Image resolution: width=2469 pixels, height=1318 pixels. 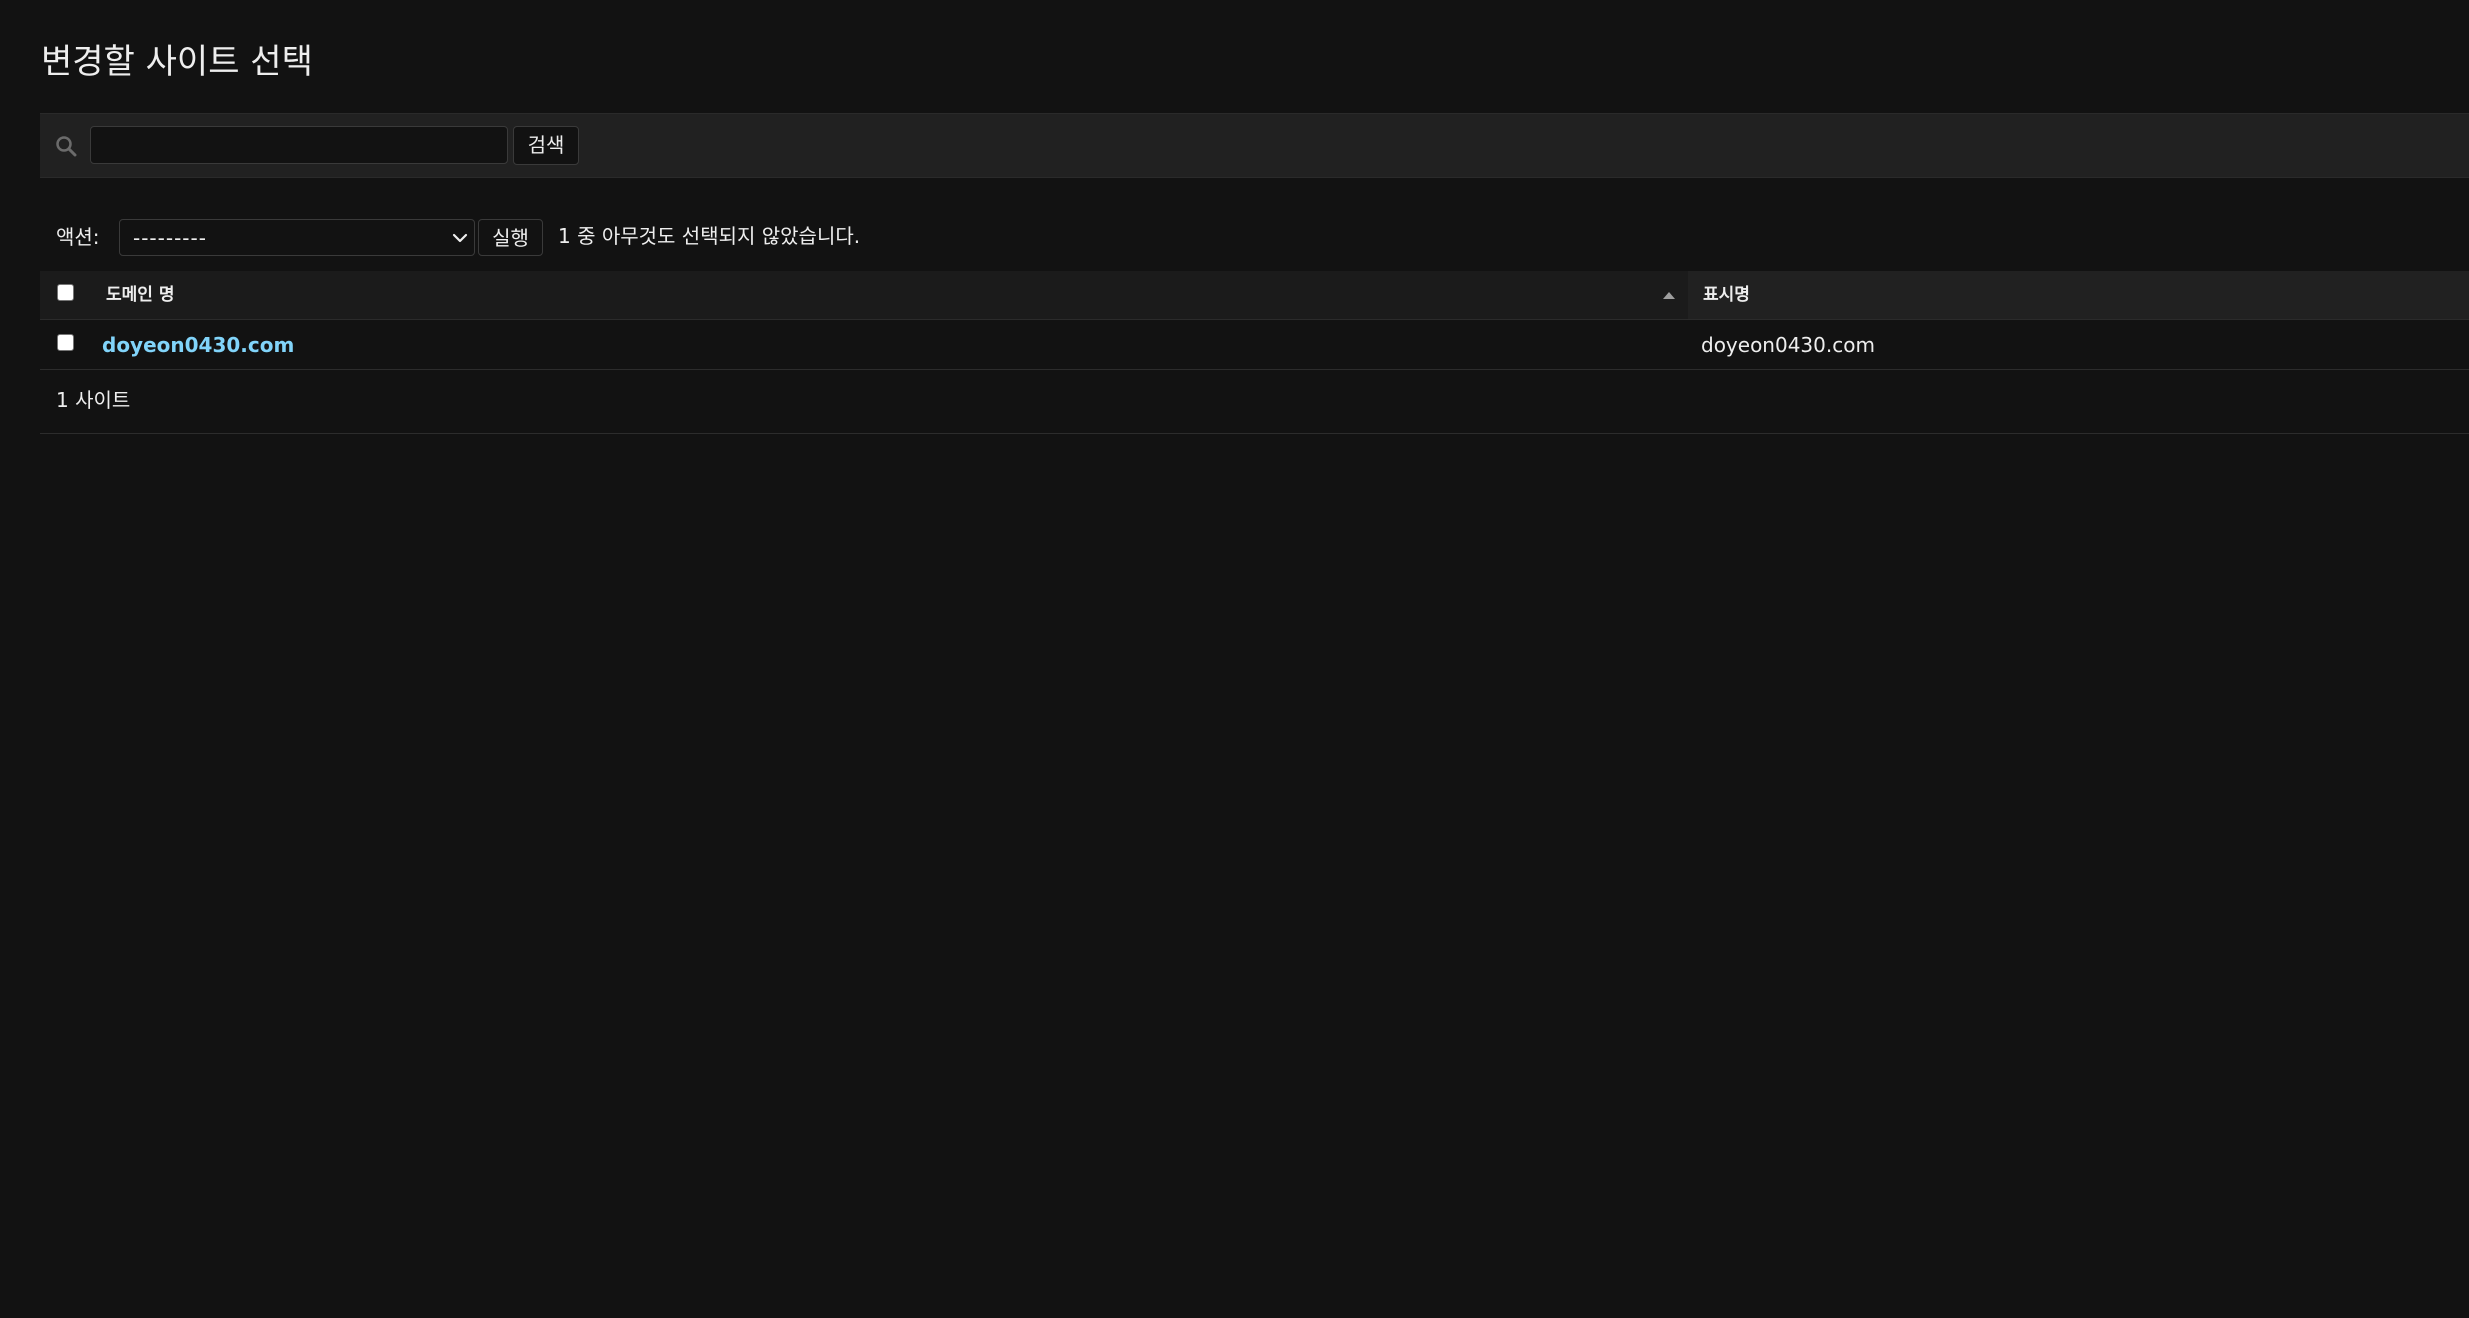 I want to click on page-title: 변경할 사이트 선택, so click(x=177, y=62).